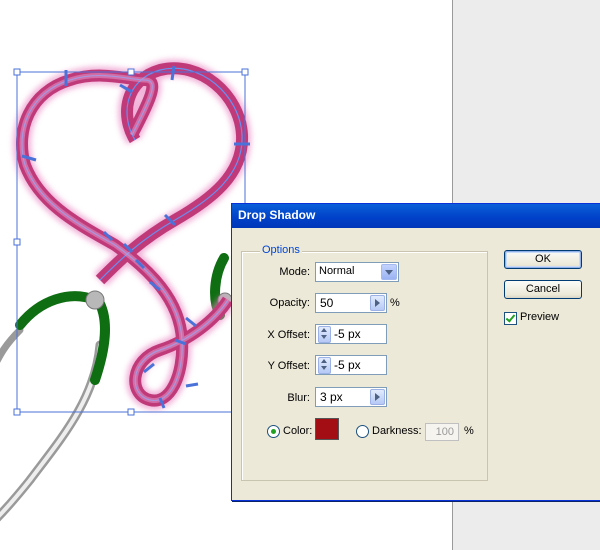  What do you see at coordinates (540, 317) in the screenshot?
I see `preview-label: Preview` at bounding box center [540, 317].